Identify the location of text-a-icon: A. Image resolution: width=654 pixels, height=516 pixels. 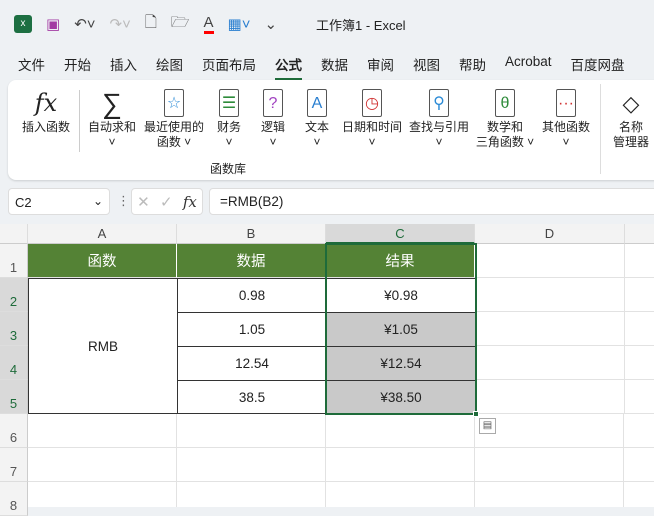
(317, 103).